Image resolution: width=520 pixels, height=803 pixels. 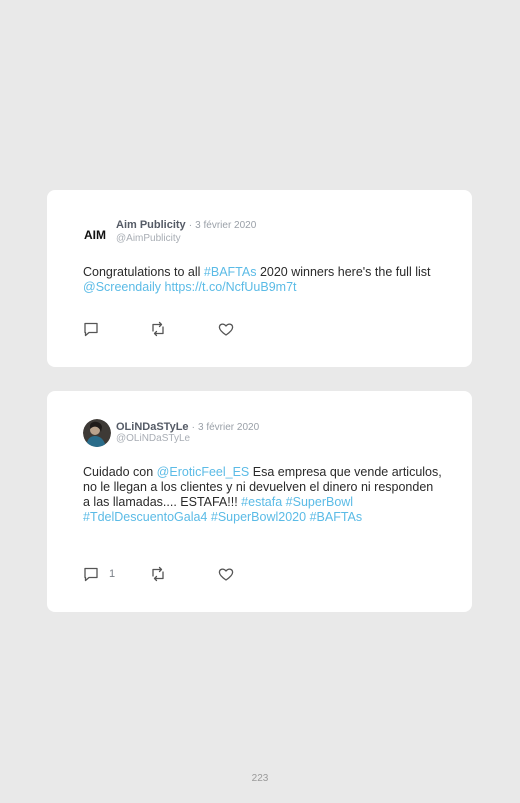 I want to click on mention-link: @Screendaily, so click(x=122, y=287).